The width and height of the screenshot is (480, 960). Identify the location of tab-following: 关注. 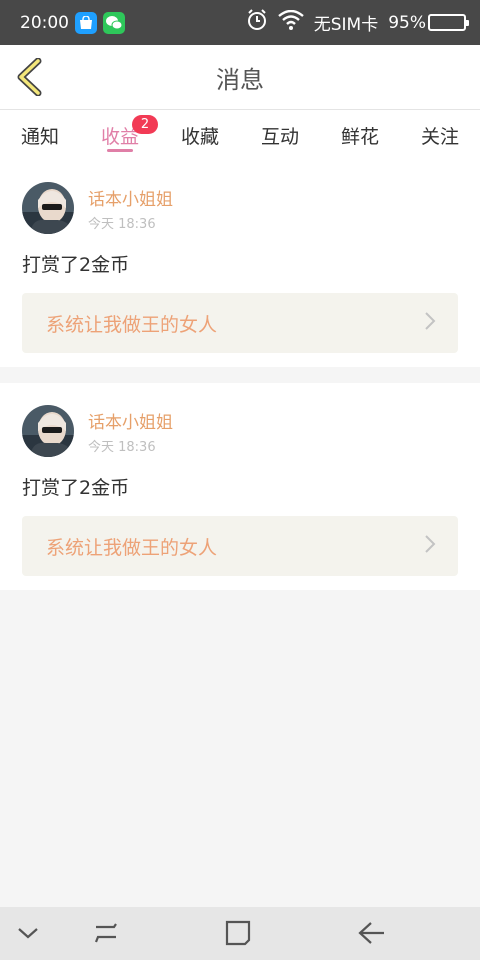
(440, 135).